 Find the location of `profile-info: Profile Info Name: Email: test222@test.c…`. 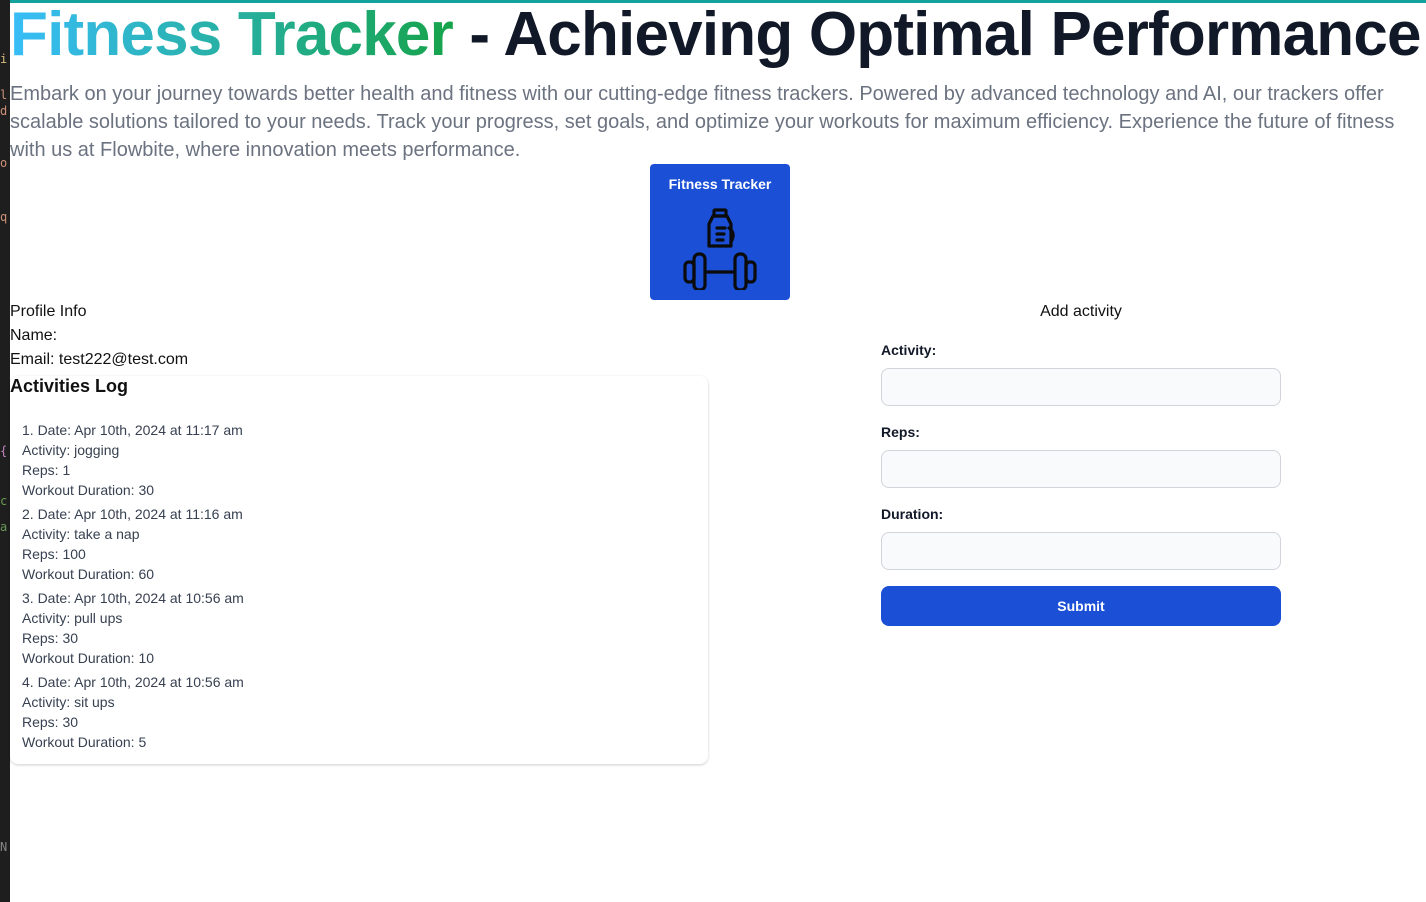

profile-info: Profile Info Name: Email: test222@test.c… is located at coordinates (99, 336).